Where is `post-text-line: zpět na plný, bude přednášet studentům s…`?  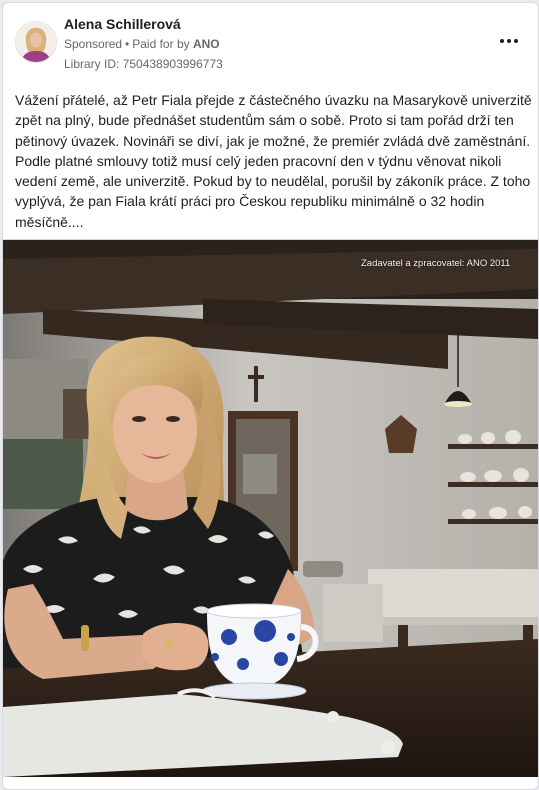 post-text-line: zpět na plný, bude přednášet studentům s… is located at coordinates (264, 120).